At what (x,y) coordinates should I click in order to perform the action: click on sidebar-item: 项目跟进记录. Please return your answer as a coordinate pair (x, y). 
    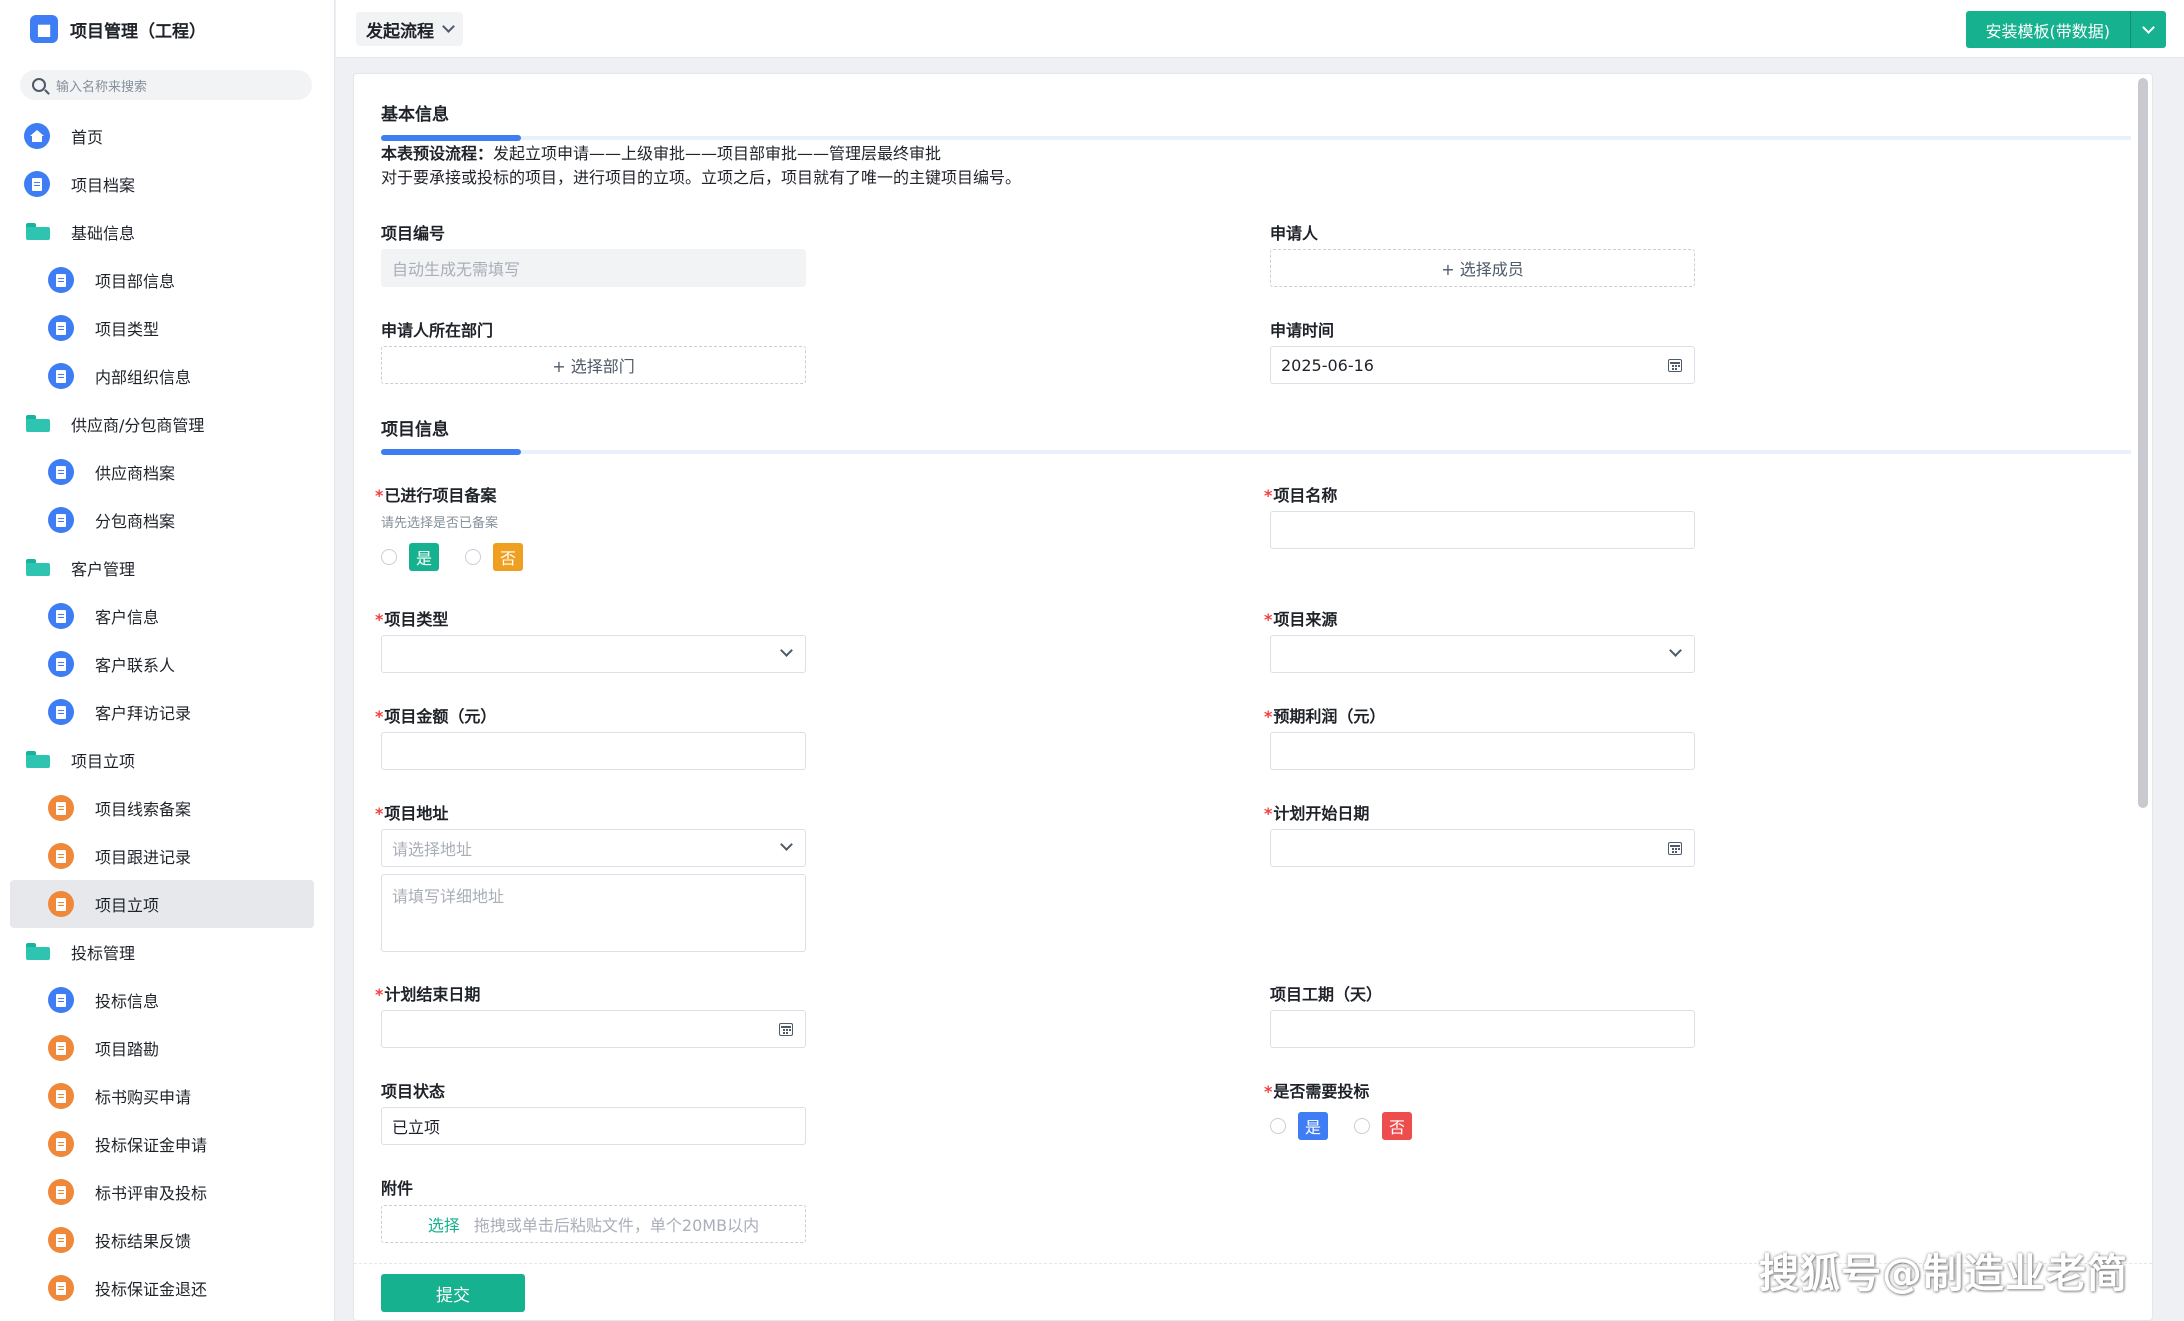
    Looking at the image, I should click on (167, 856).